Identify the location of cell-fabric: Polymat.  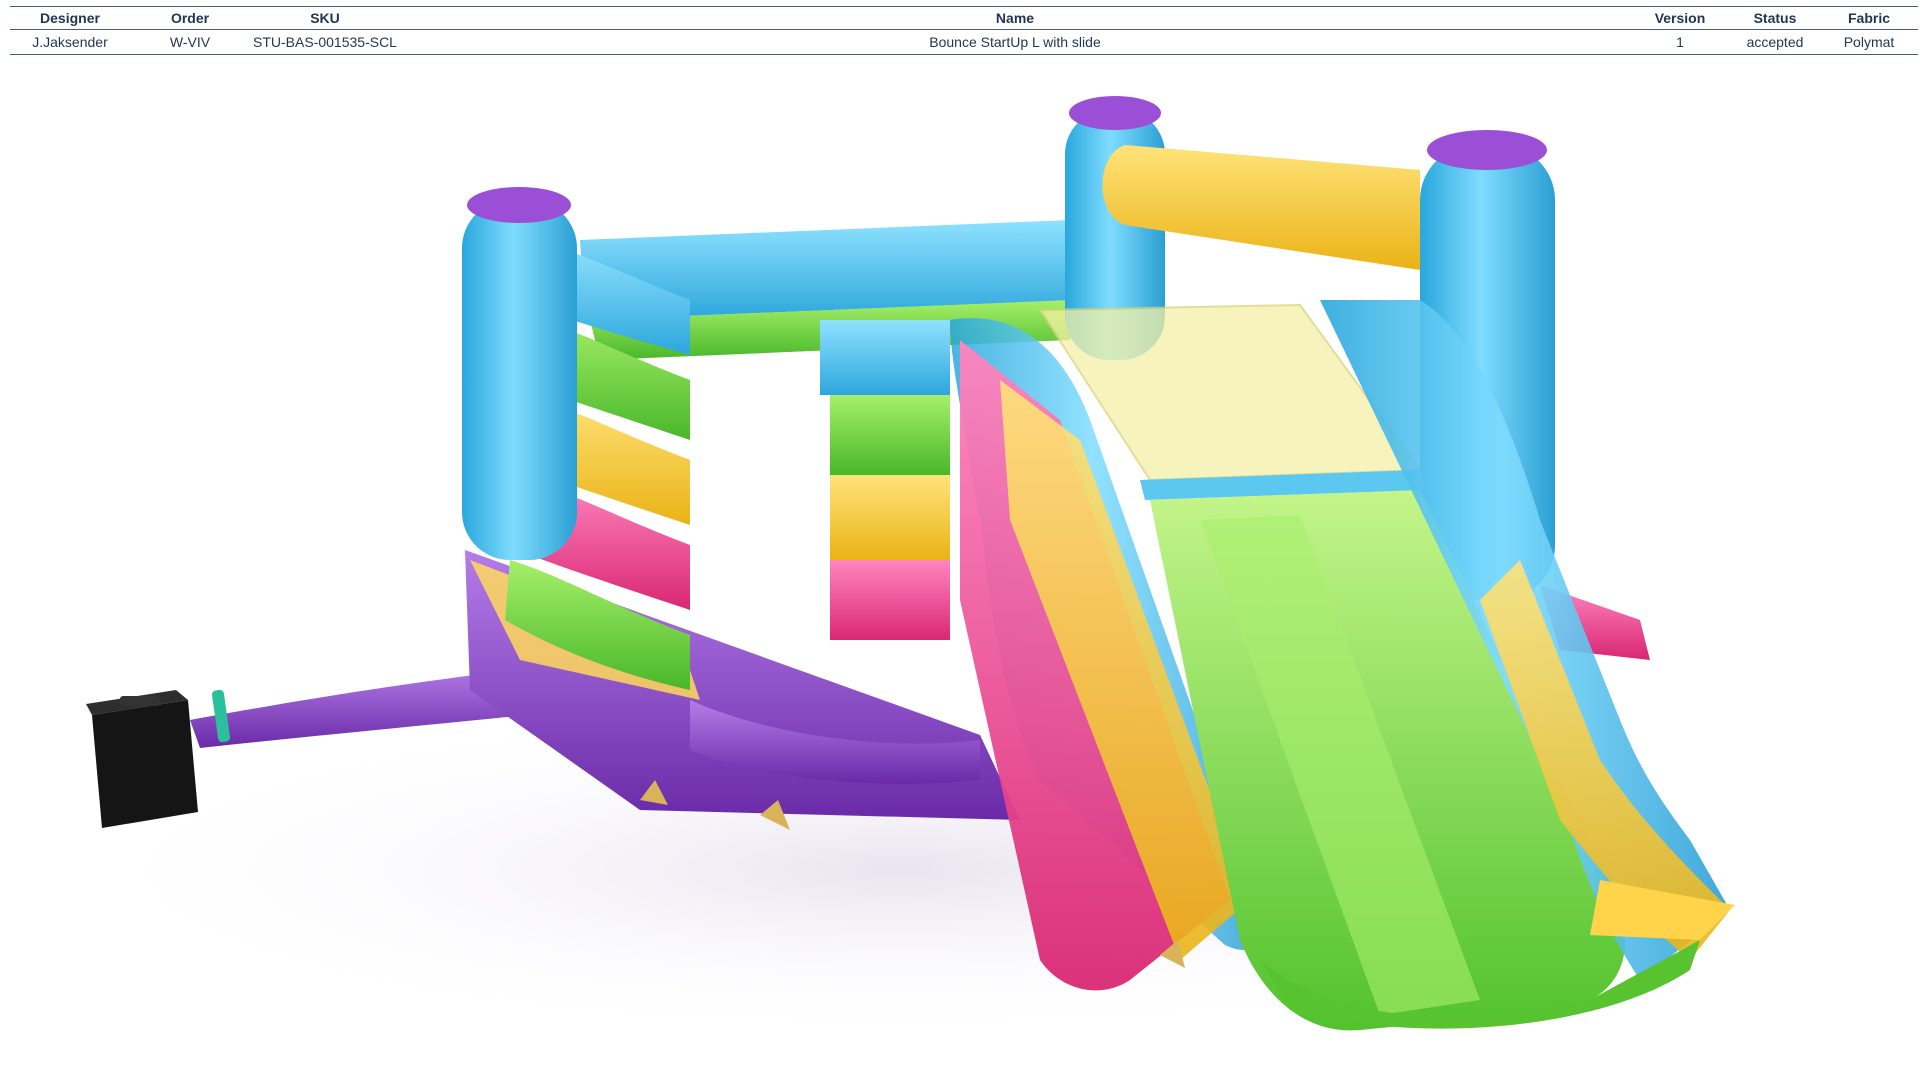
(1869, 42).